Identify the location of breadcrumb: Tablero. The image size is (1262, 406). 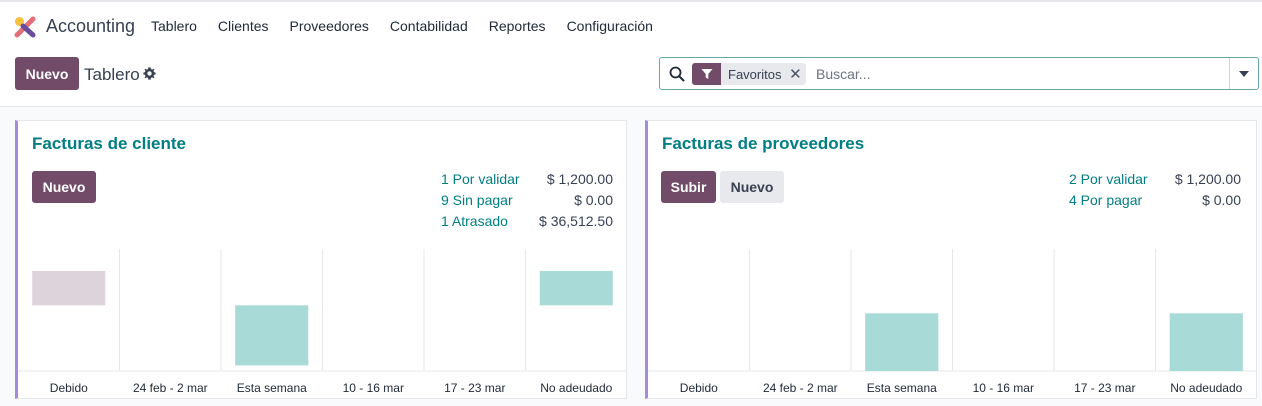
(112, 74).